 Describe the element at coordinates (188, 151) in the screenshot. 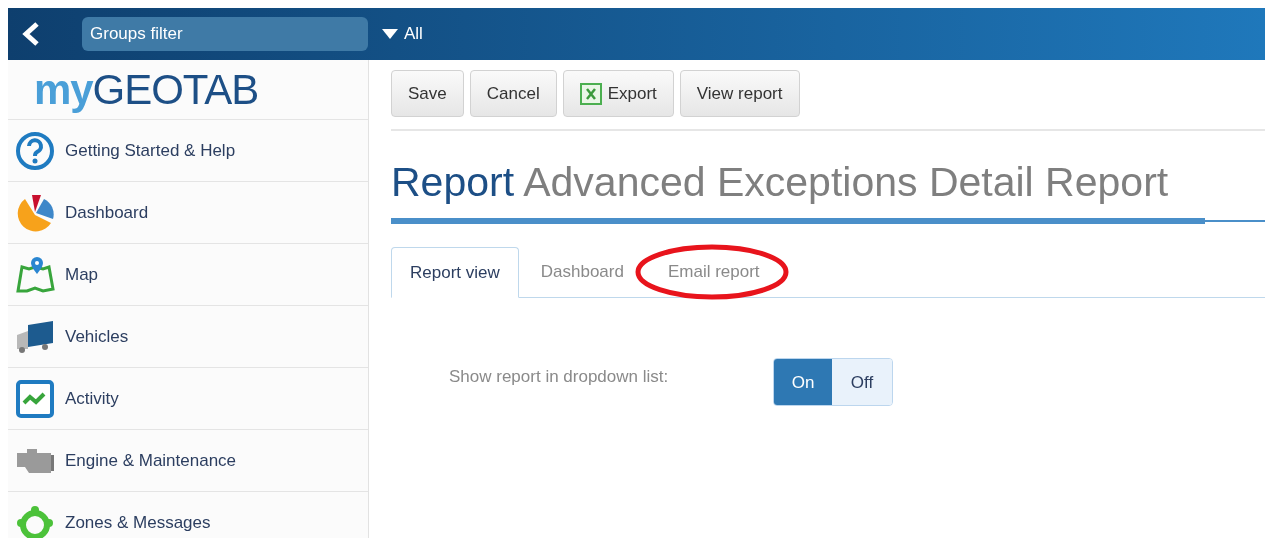

I see `sidebar-item: Getting Started & Help` at that location.